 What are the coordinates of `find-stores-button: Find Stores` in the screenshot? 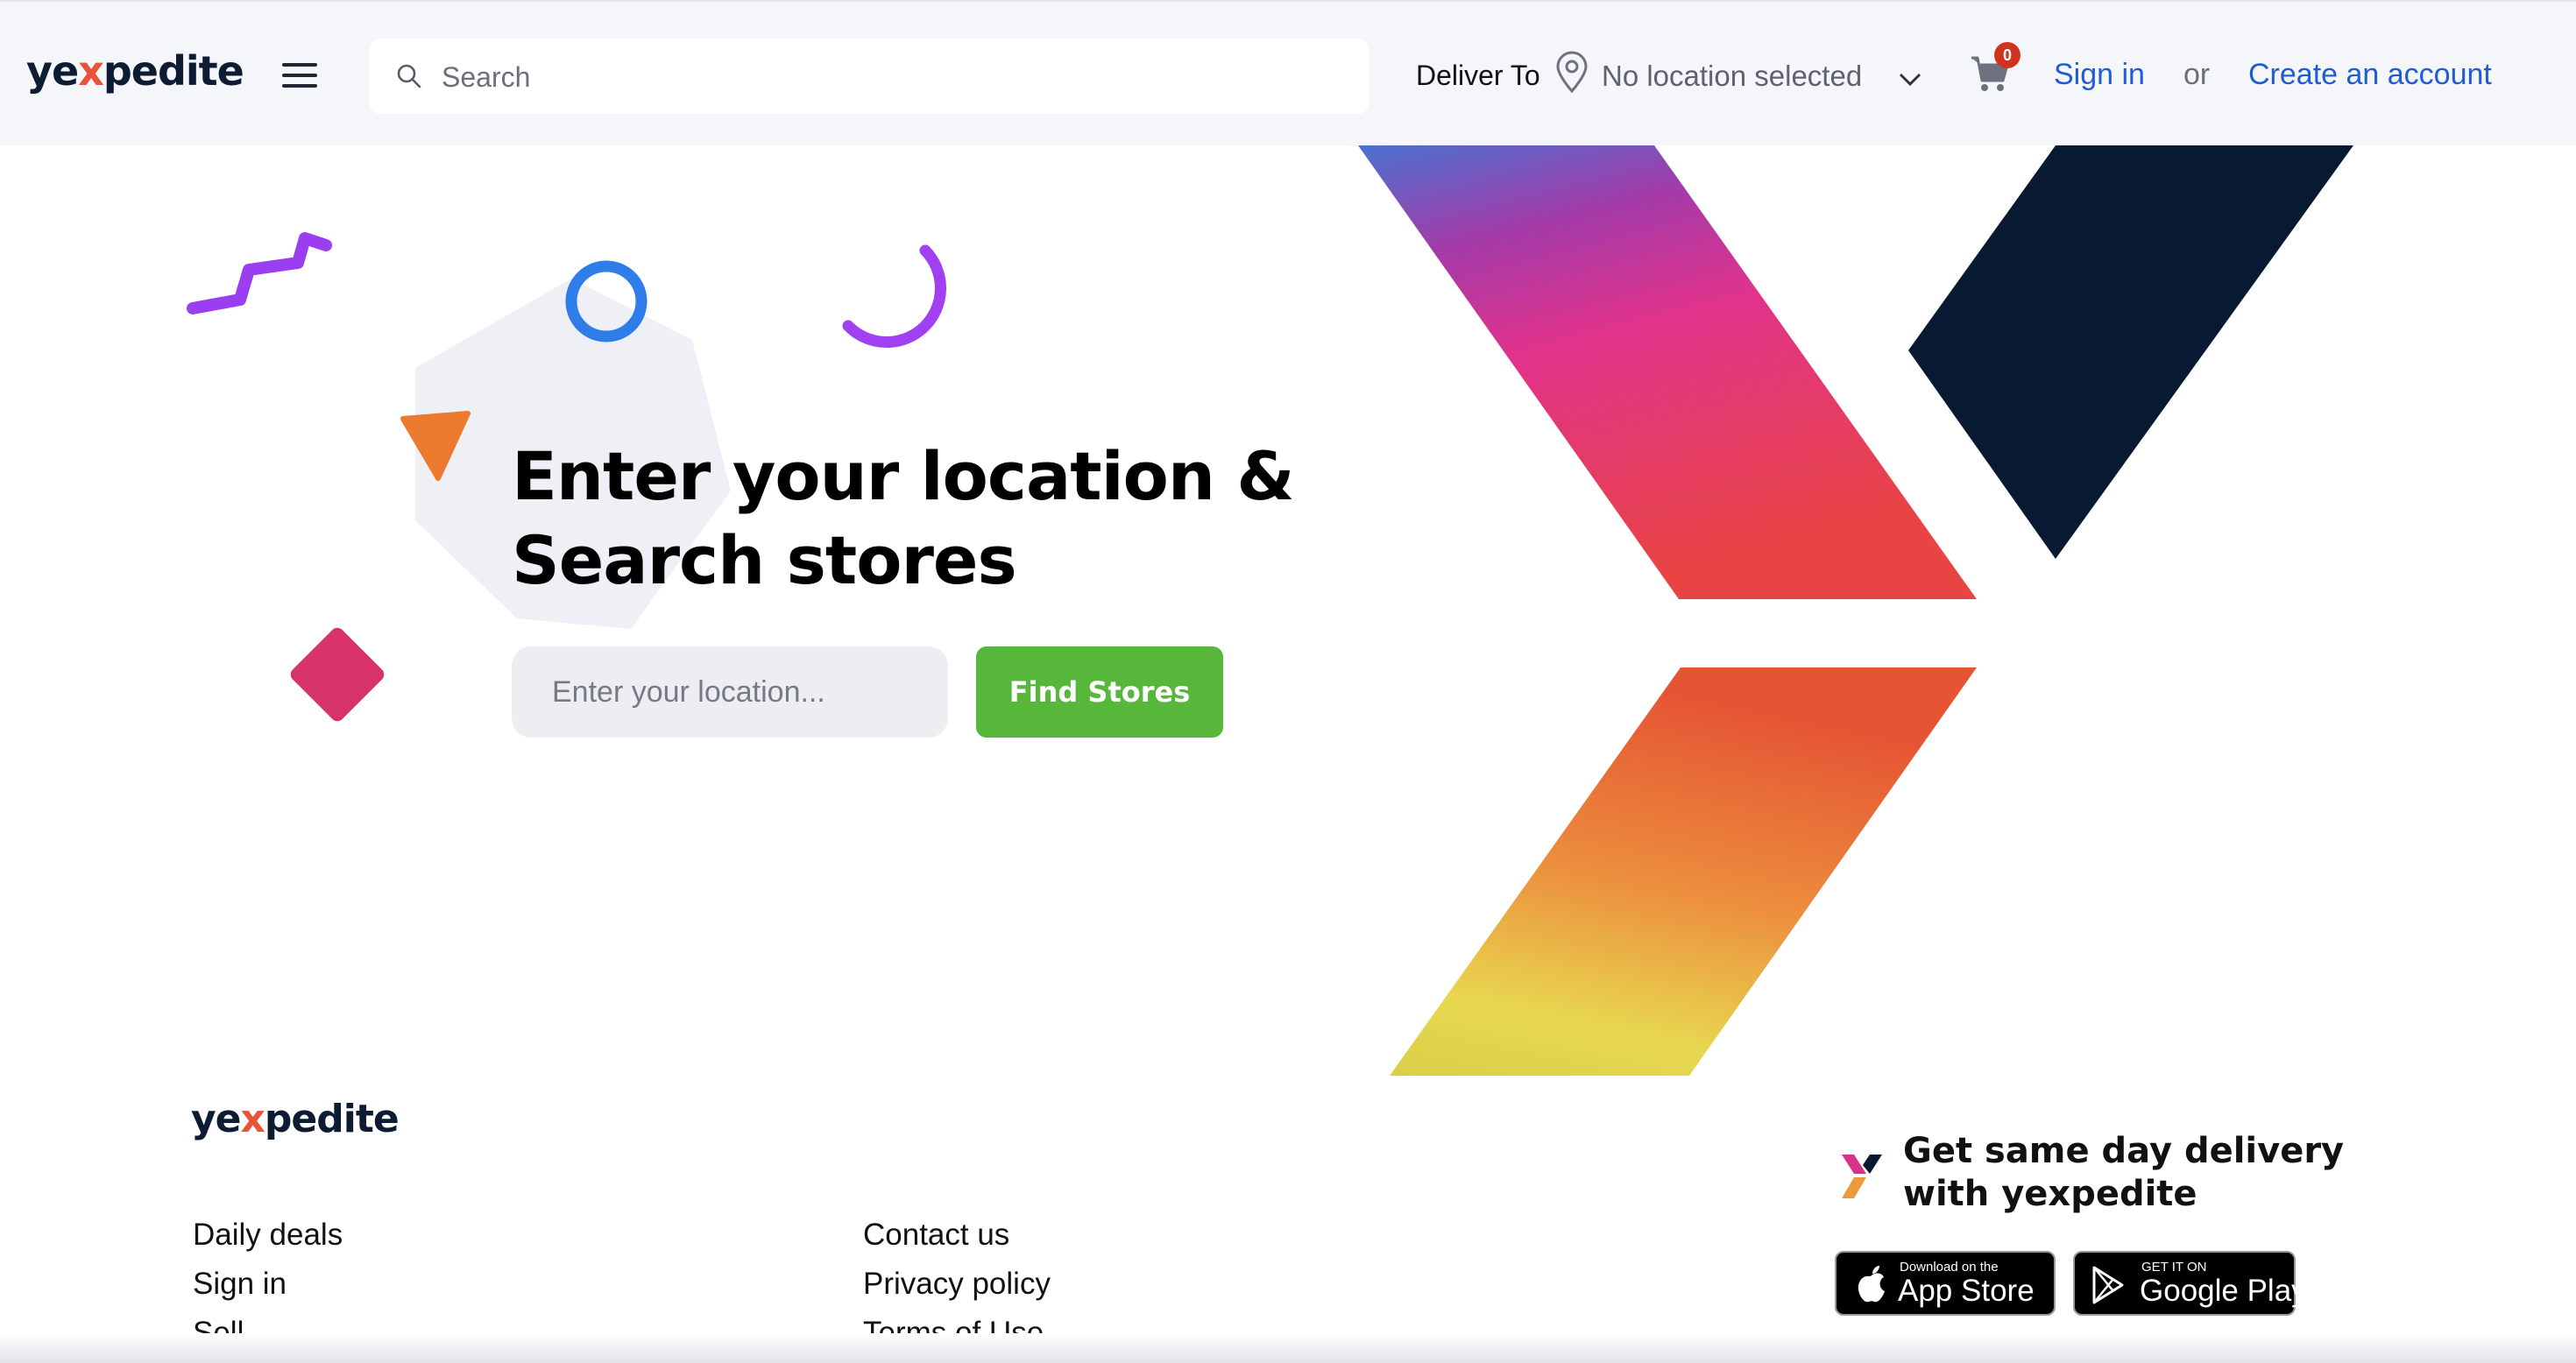 It's located at (1099, 692).